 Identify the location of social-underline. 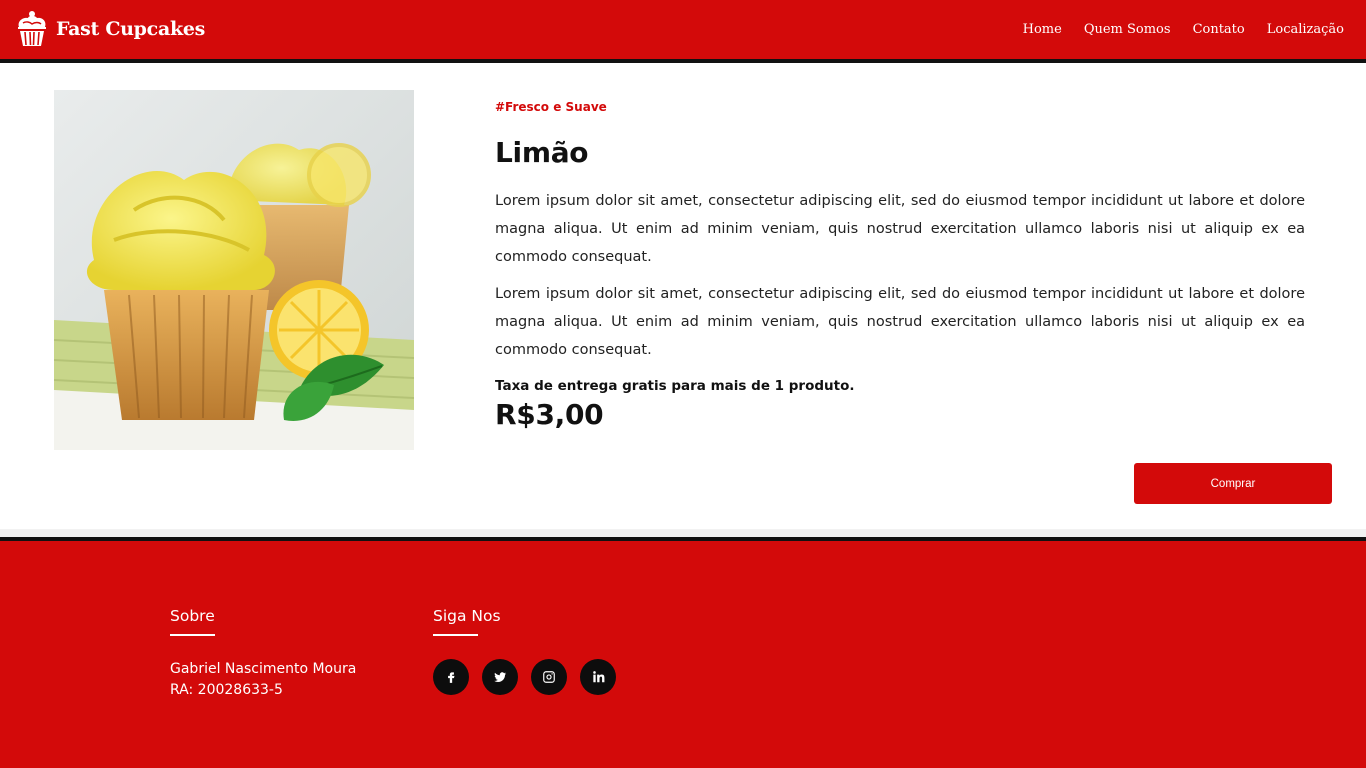
(455, 635).